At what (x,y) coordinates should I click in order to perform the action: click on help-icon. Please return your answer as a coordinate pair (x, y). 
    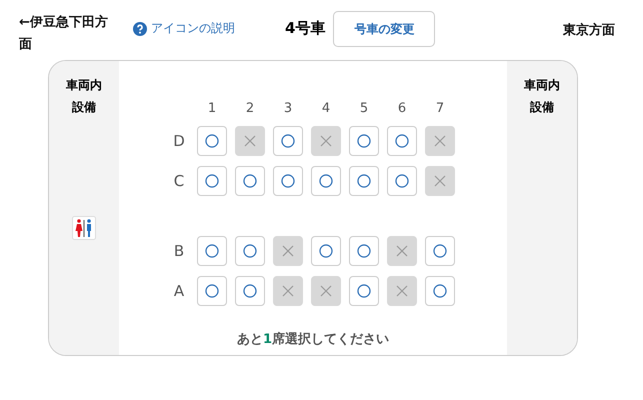
    Looking at the image, I should click on (140, 29).